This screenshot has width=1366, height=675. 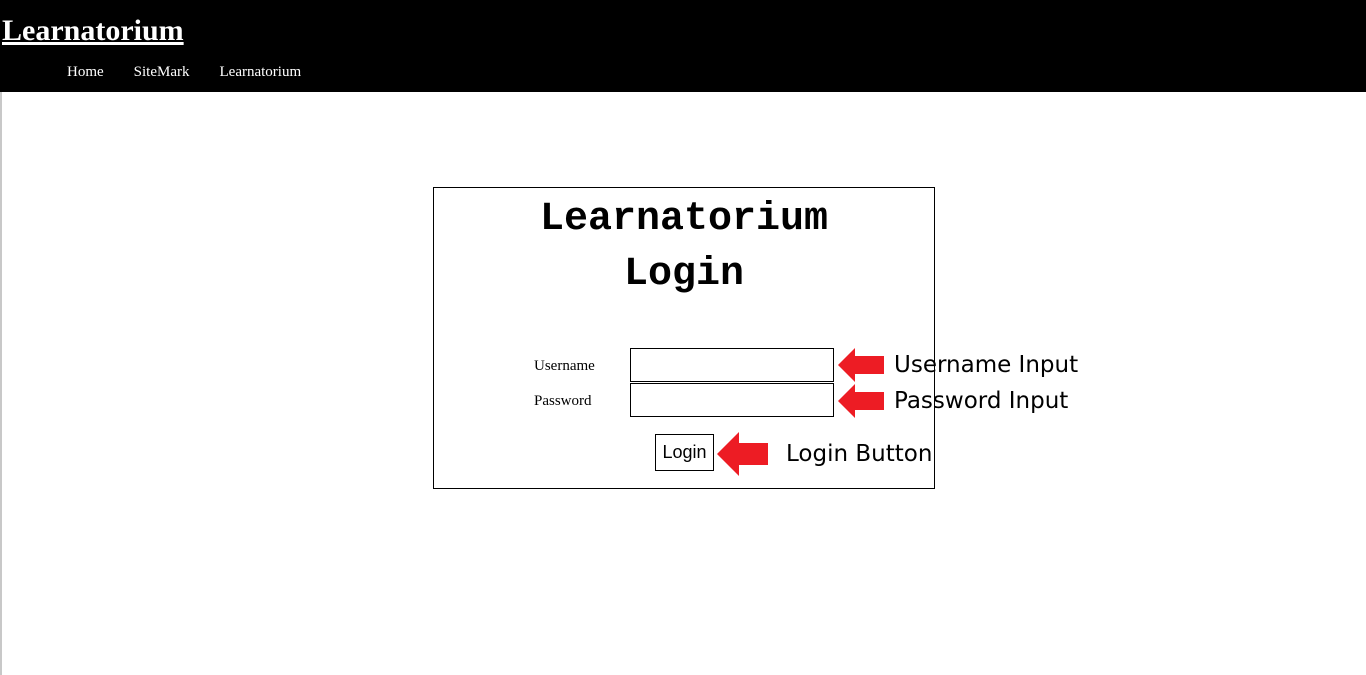 What do you see at coordinates (162, 72) in the screenshot?
I see `nav-sitemark-link: SiteMark` at bounding box center [162, 72].